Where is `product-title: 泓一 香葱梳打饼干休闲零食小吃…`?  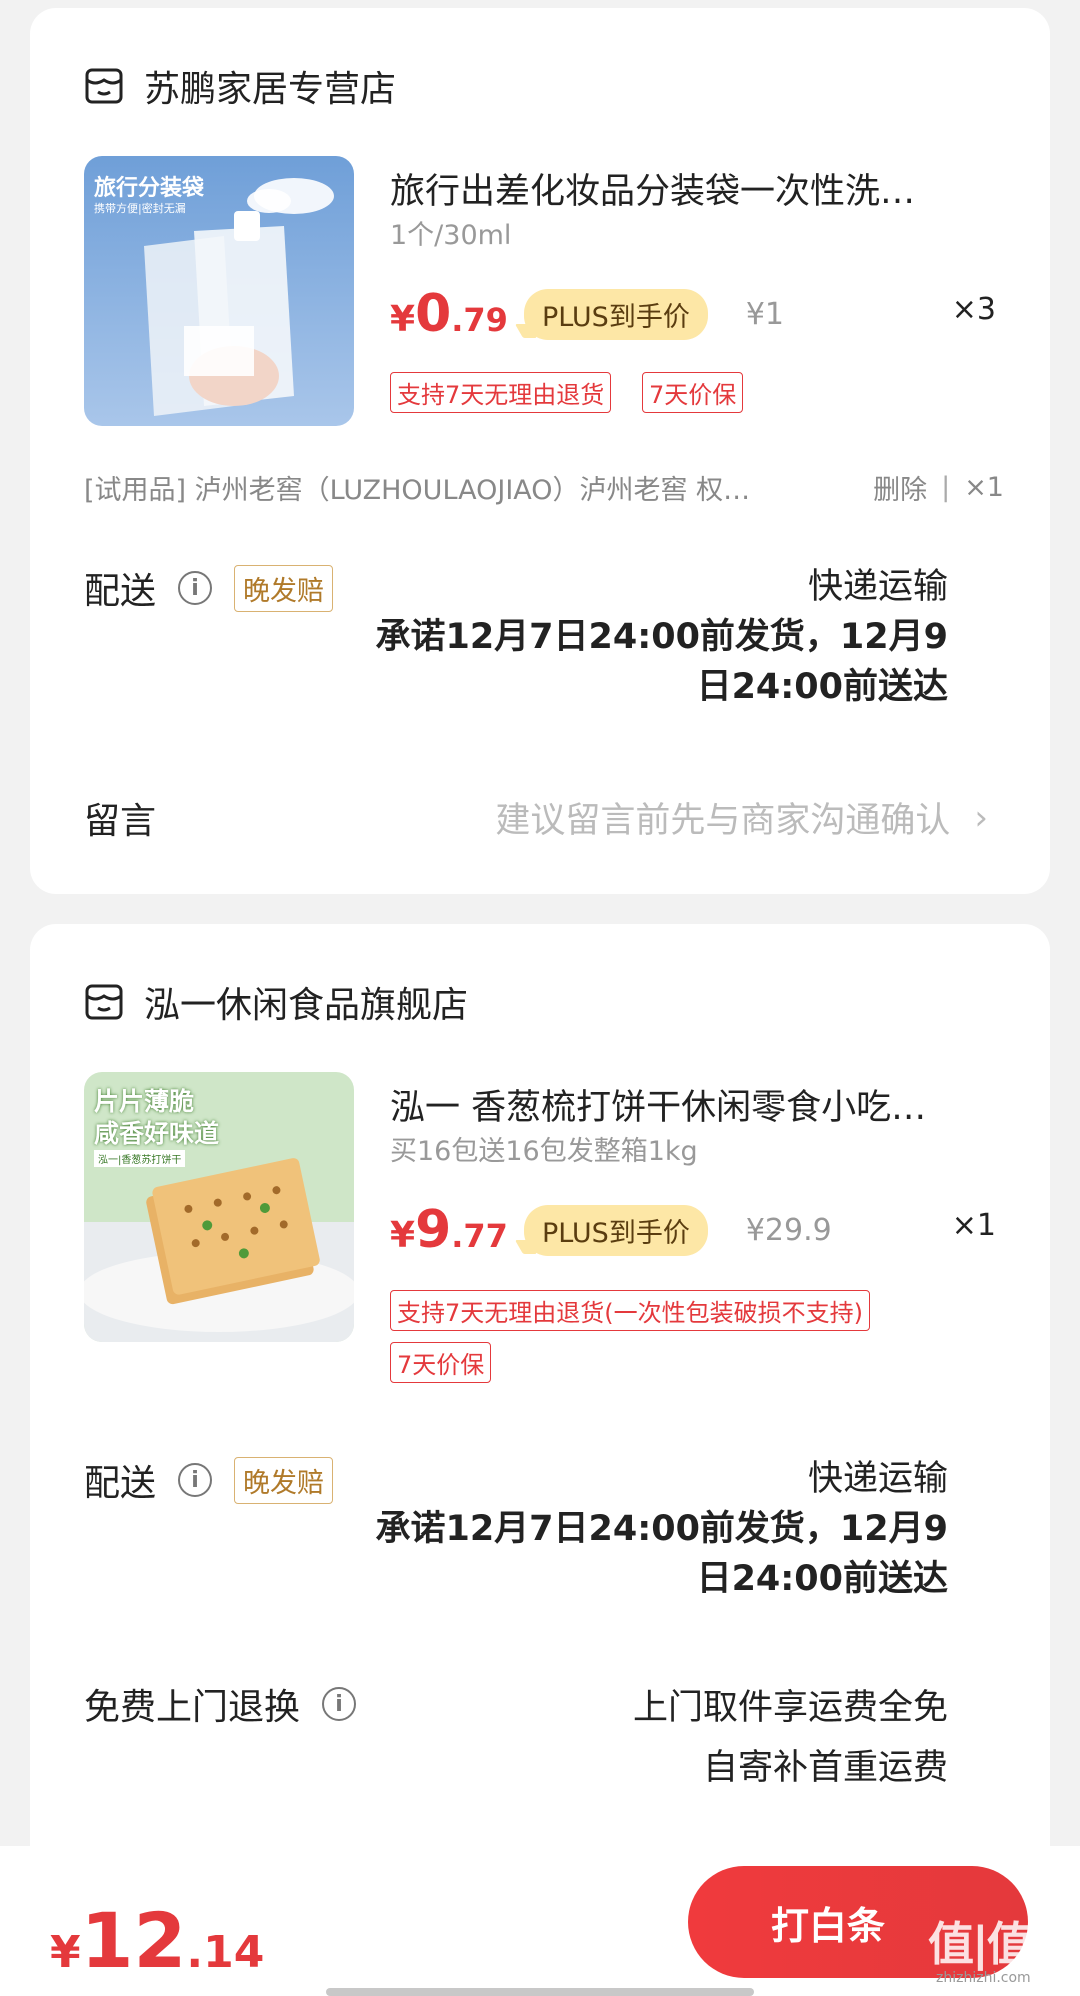
product-title: 泓一 香葱梳打饼干休闲零食小吃… is located at coordinates (690, 1104).